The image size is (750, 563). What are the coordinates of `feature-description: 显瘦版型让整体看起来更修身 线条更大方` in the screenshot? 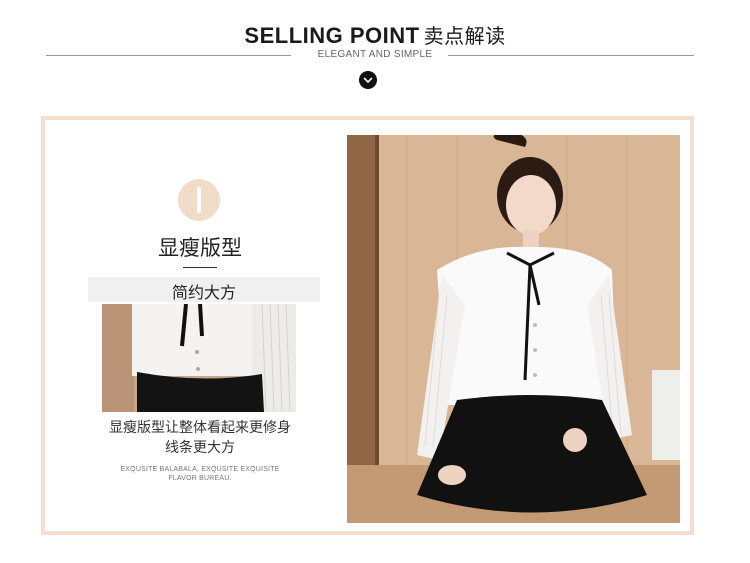 It's located at (200, 438).